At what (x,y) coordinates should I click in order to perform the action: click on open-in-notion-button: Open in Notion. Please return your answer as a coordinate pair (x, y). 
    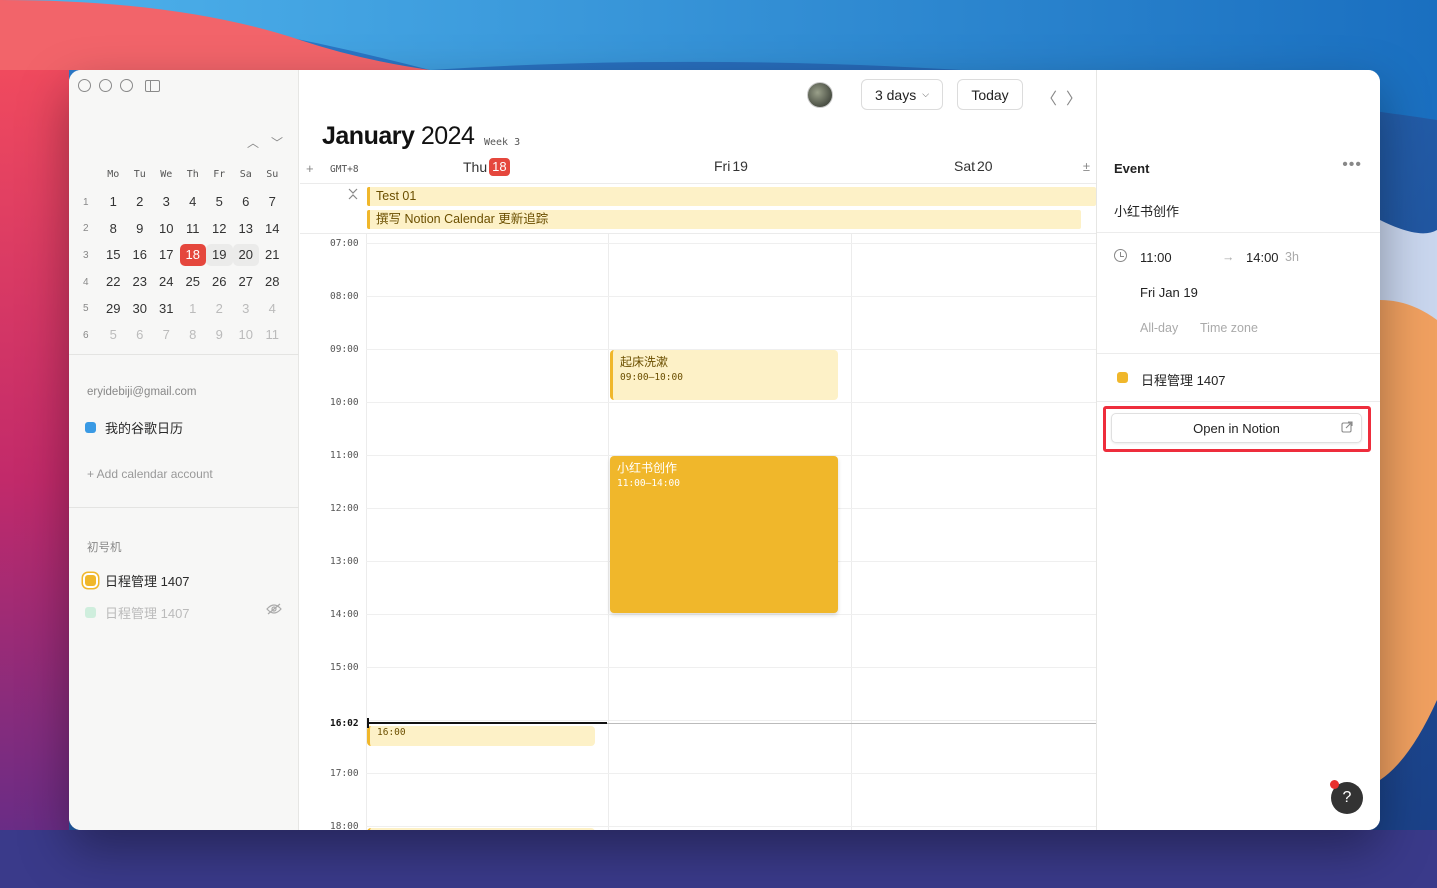
    Looking at the image, I should click on (1236, 428).